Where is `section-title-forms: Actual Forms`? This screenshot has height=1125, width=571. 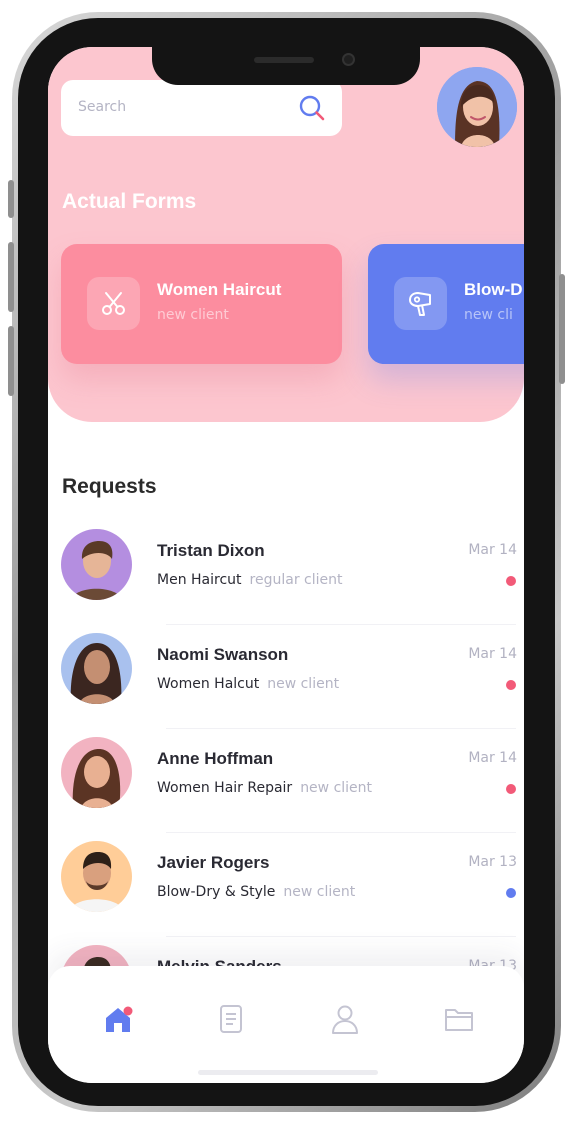 section-title-forms: Actual Forms is located at coordinates (129, 201).